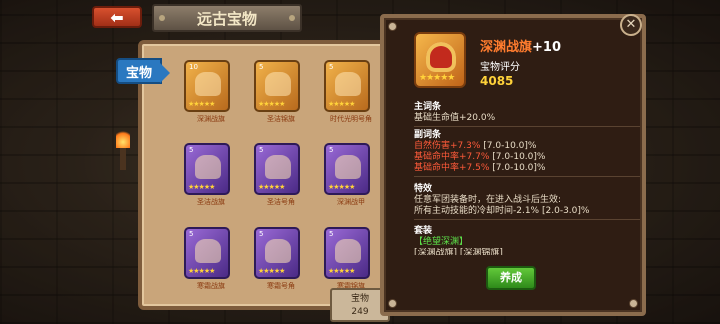 This screenshot has height=324, width=720. I want to click on main-attribute-value: 基础生命值+20.0%, so click(455, 118).